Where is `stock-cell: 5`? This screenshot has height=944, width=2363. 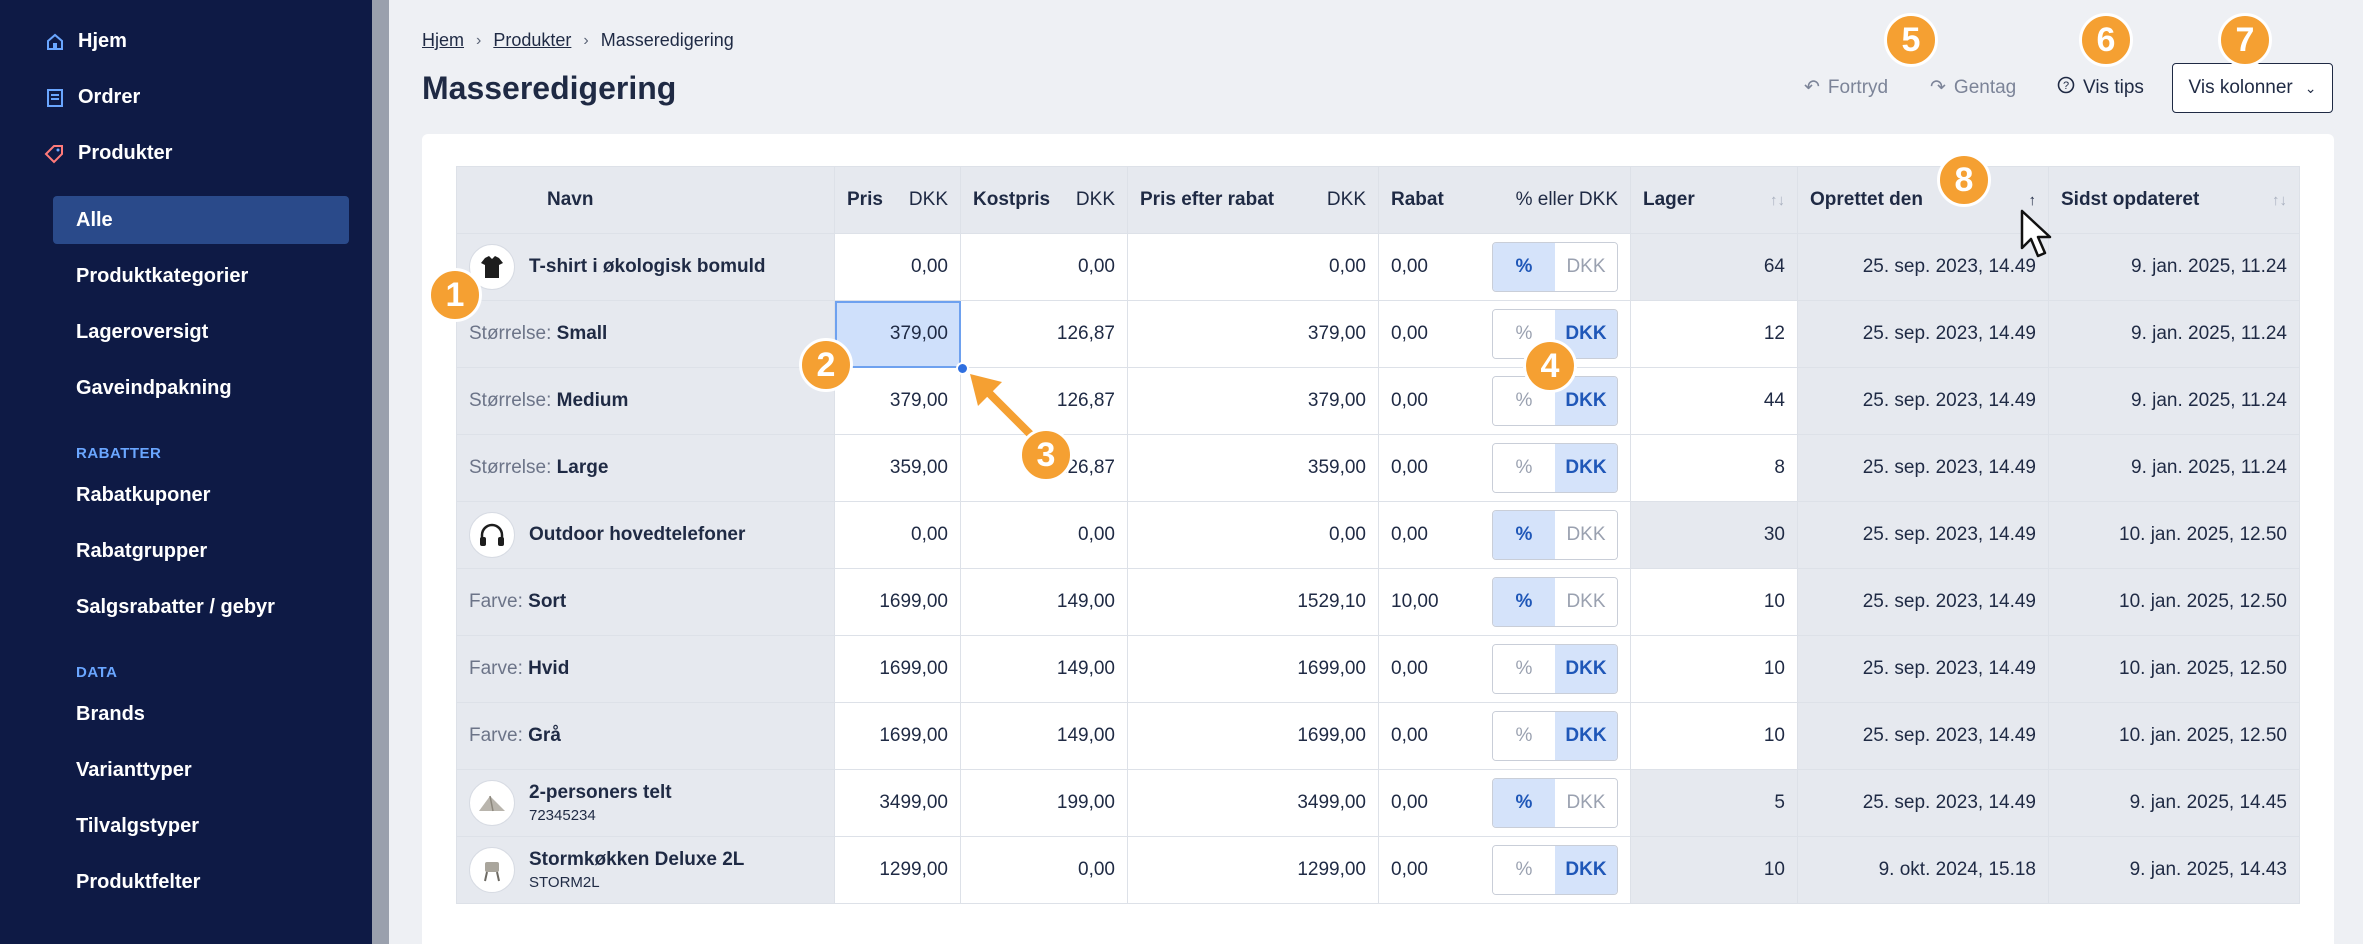 stock-cell: 5 is located at coordinates (1714, 803).